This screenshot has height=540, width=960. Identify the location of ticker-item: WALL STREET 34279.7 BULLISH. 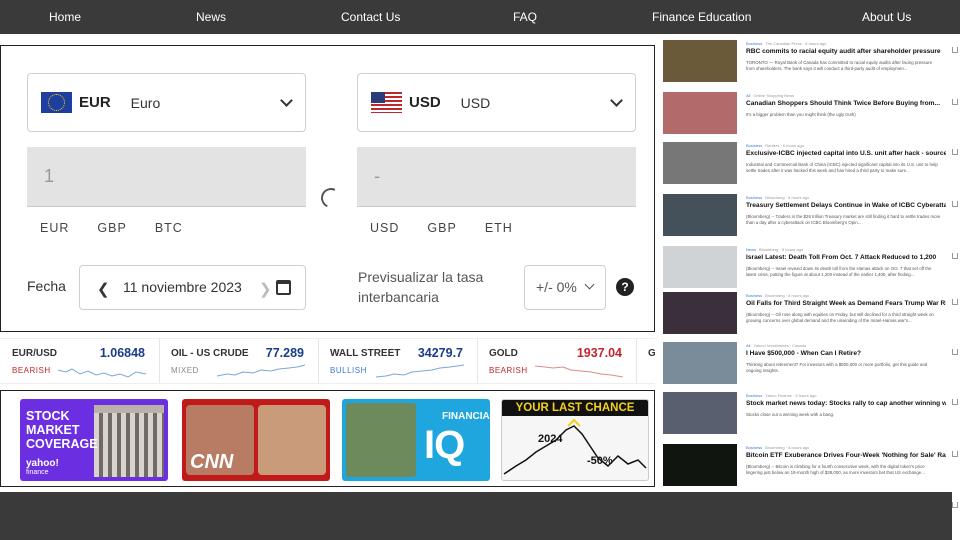
(398, 361).